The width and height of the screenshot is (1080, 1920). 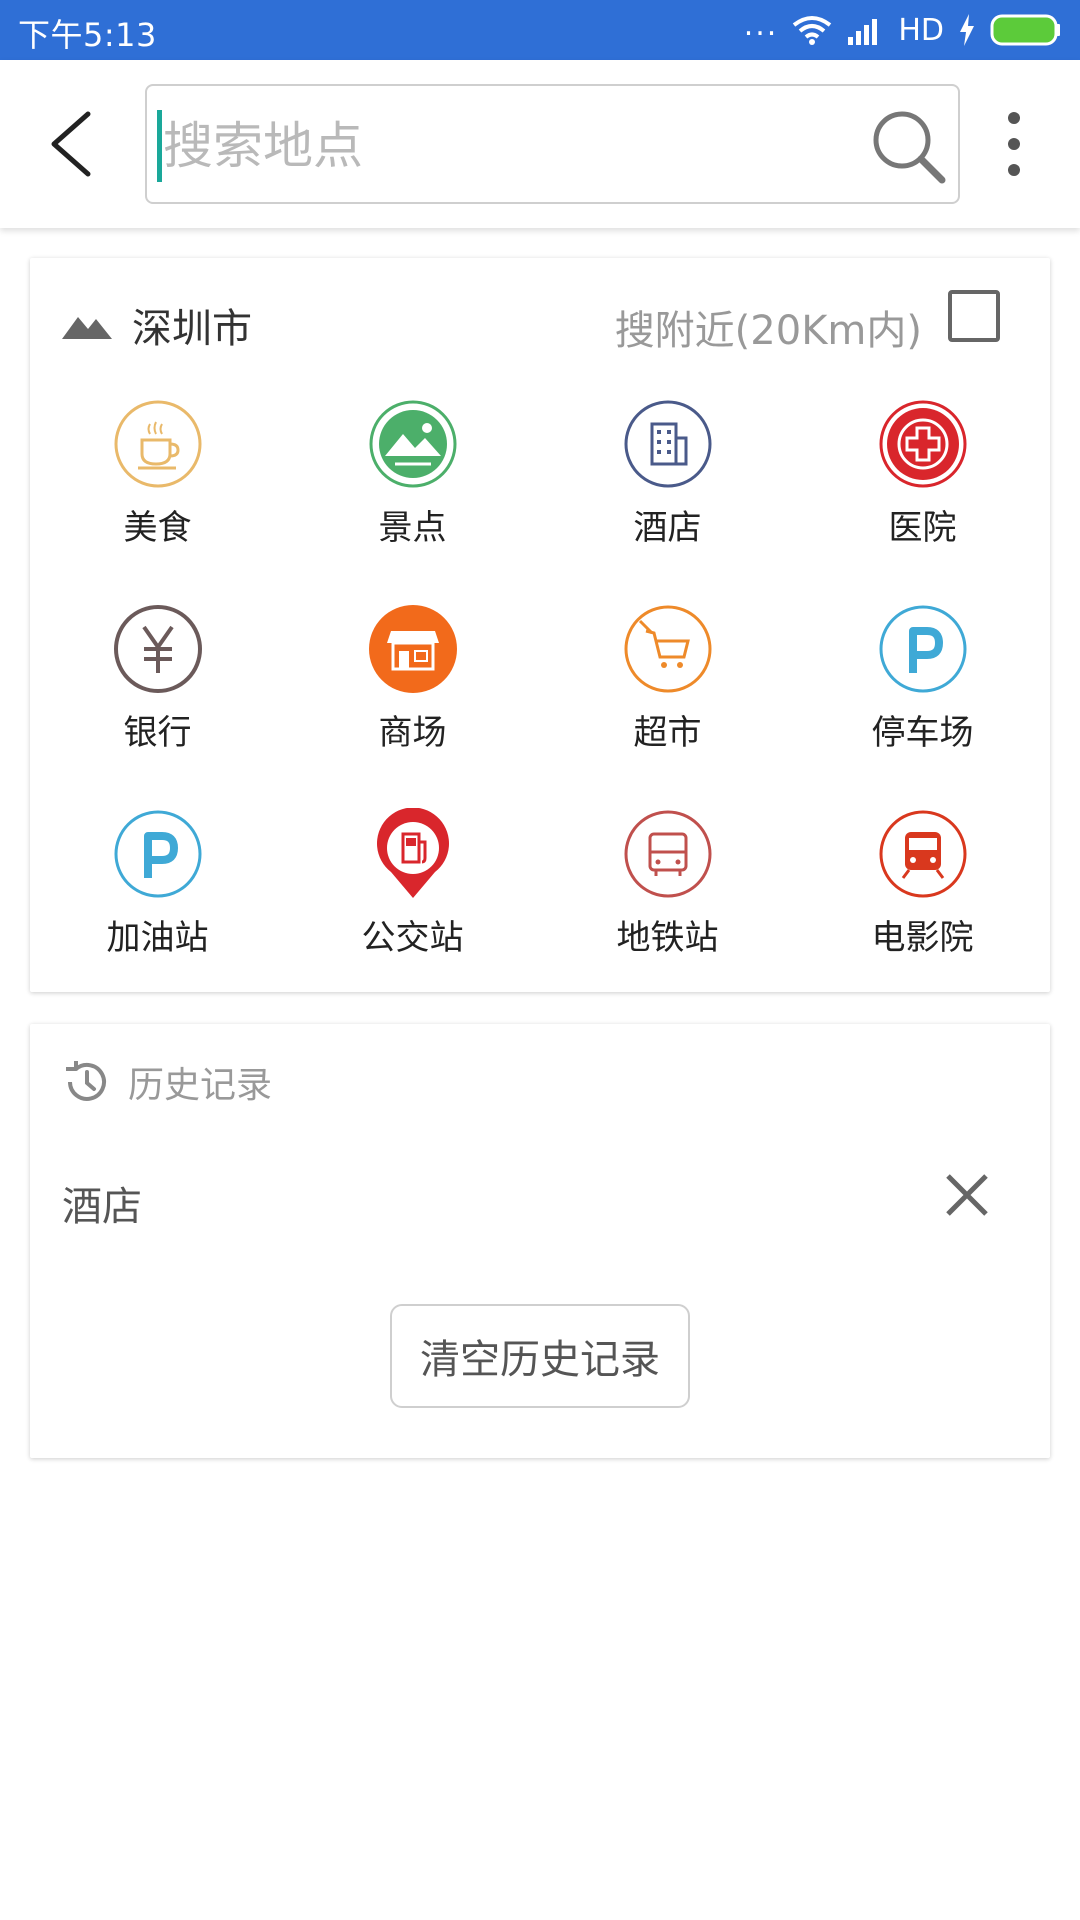 I want to click on category-food: 美食, so click(x=157, y=483).